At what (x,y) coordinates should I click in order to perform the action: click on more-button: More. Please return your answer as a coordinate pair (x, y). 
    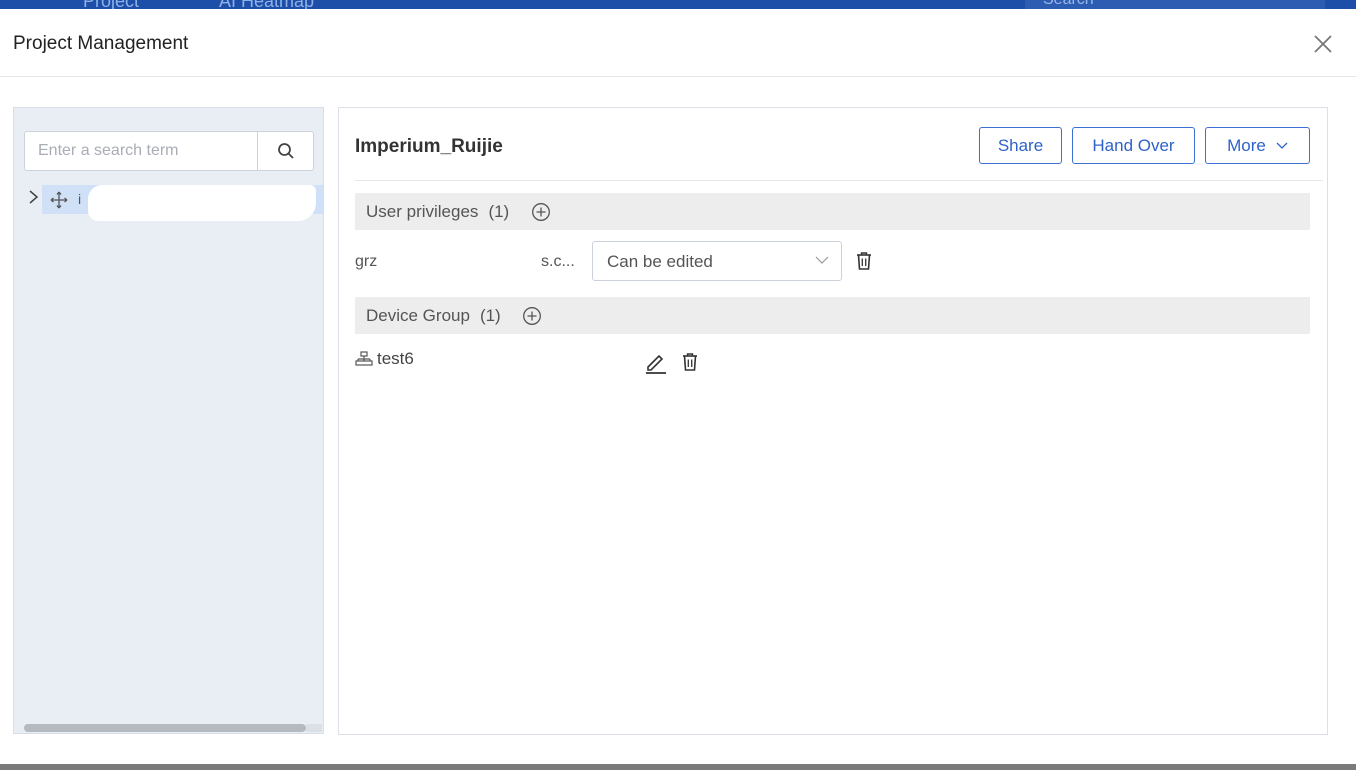
    Looking at the image, I should click on (1257, 145).